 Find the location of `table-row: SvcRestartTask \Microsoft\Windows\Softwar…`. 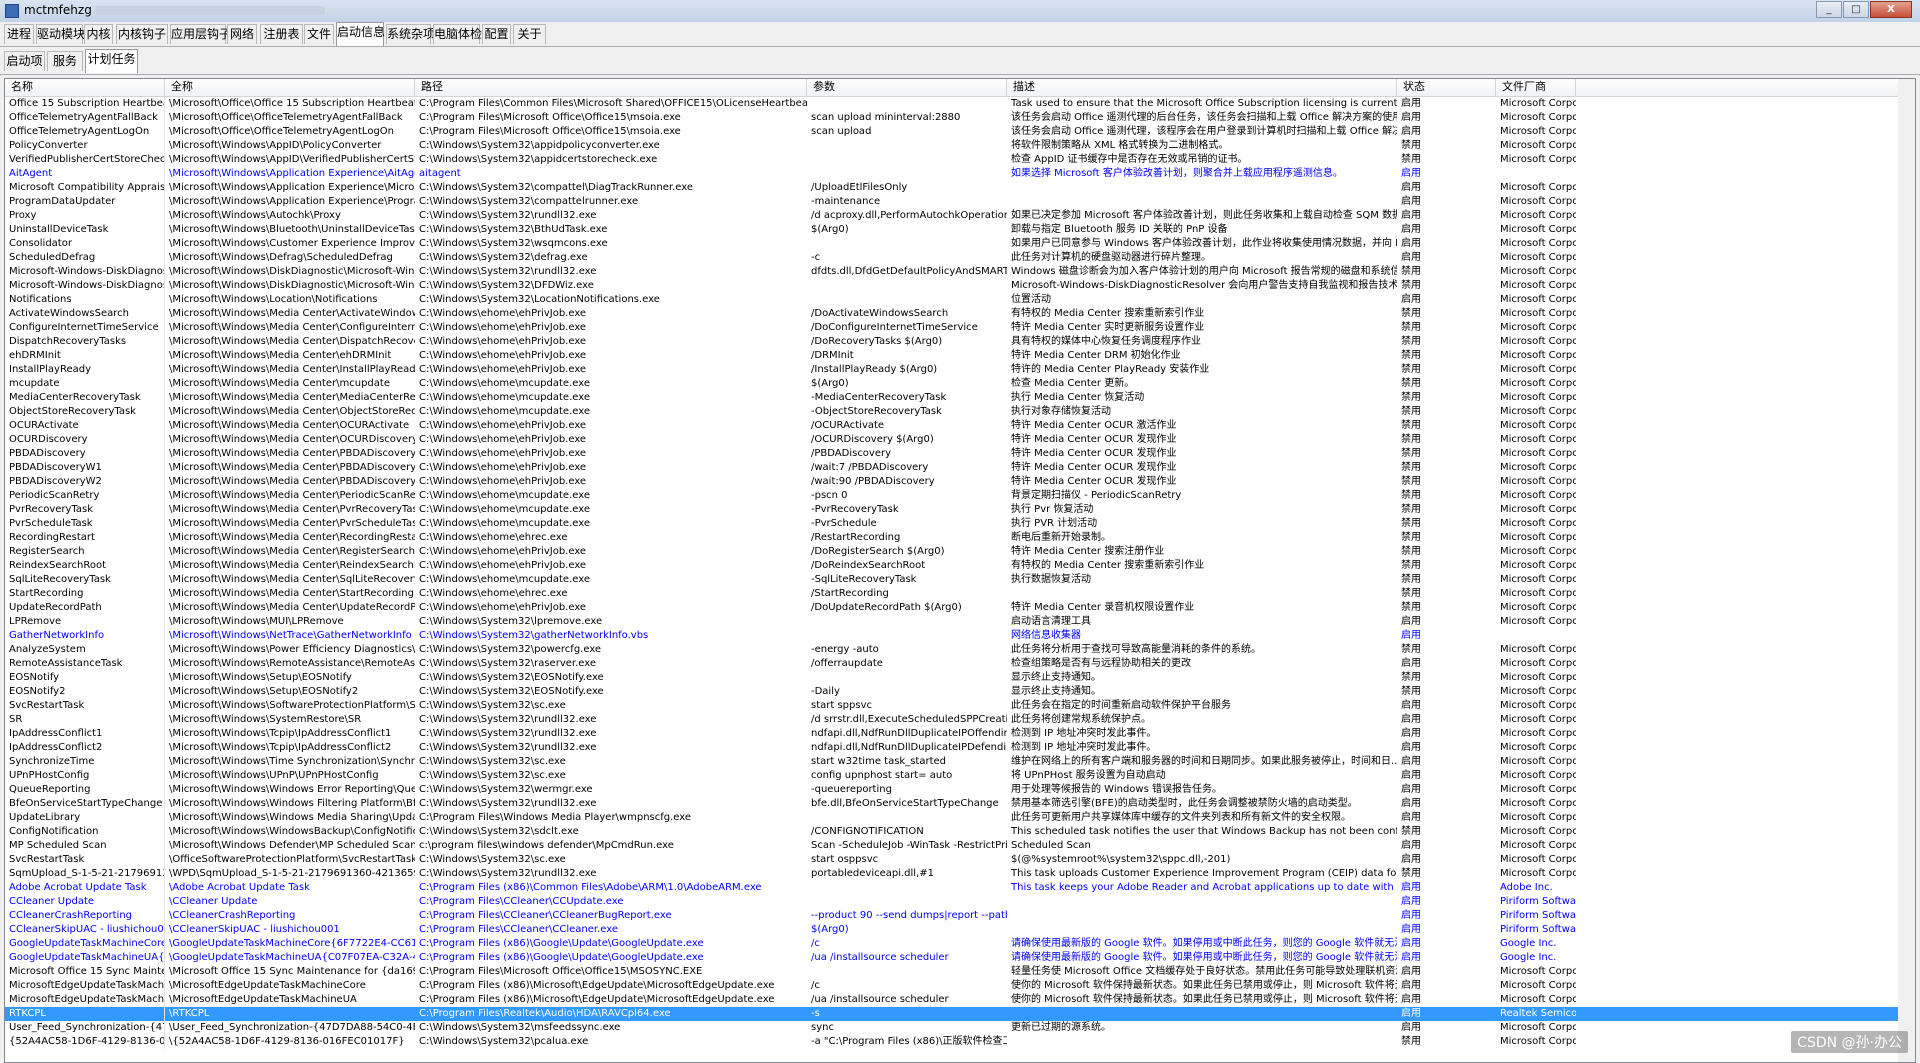

table-row: SvcRestartTask \Microsoft\Windows\Softwar… is located at coordinates (960, 706).